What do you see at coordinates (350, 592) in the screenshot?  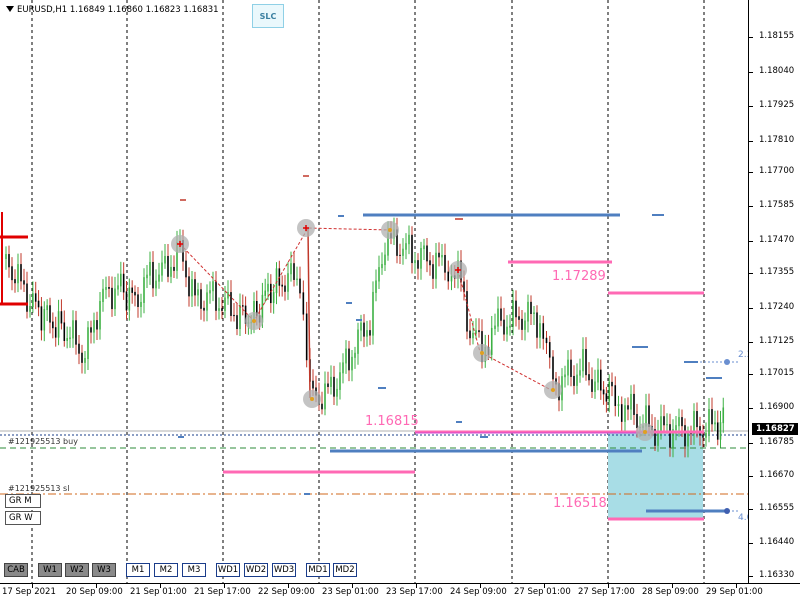 I see `time-axis-label: 23 Sep 01:00` at bounding box center [350, 592].